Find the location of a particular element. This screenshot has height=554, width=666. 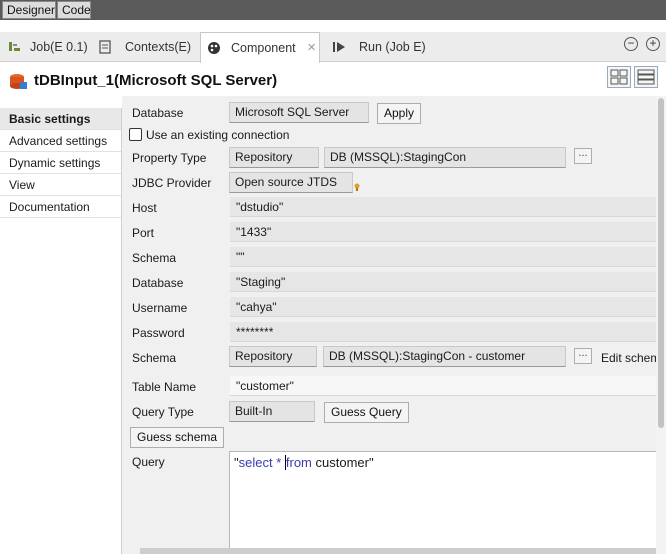

host-label: Host is located at coordinates (144, 208).